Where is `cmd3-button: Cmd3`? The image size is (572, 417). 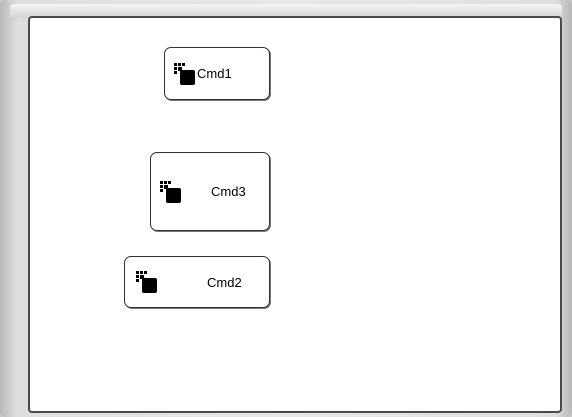
cmd3-button: Cmd3 is located at coordinates (210, 191).